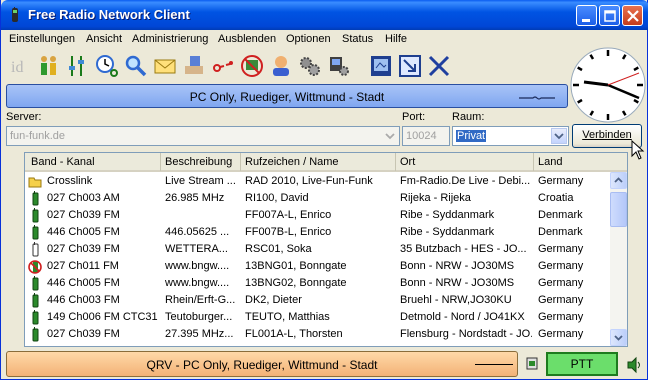 The width and height of the screenshot is (648, 380). What do you see at coordinates (107, 66) in the screenshot?
I see `toolbar-clock-button` at bounding box center [107, 66].